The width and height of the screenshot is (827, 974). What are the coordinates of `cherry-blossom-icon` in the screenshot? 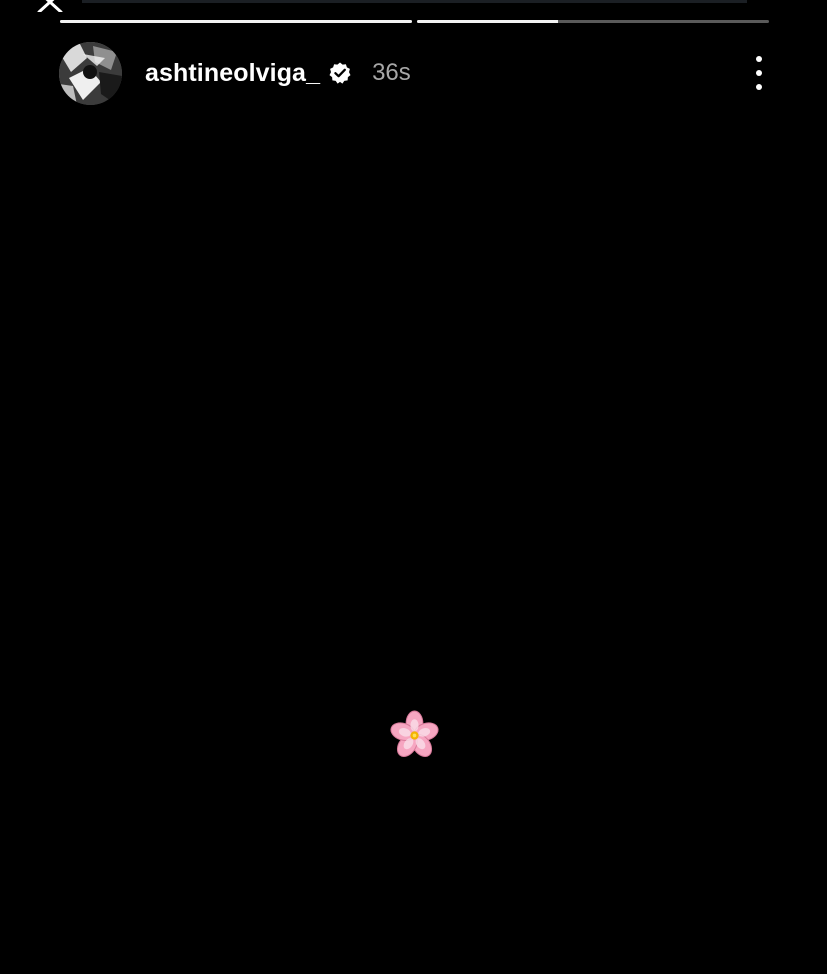 It's located at (414, 733).